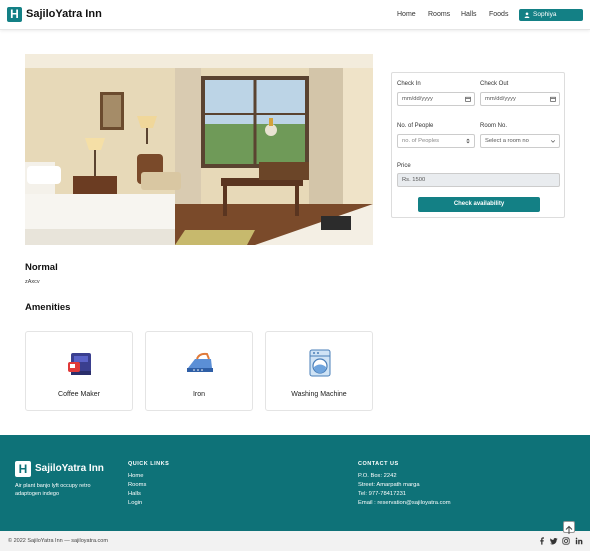  What do you see at coordinates (415, 126) in the screenshot?
I see `people-label: No. of People` at bounding box center [415, 126].